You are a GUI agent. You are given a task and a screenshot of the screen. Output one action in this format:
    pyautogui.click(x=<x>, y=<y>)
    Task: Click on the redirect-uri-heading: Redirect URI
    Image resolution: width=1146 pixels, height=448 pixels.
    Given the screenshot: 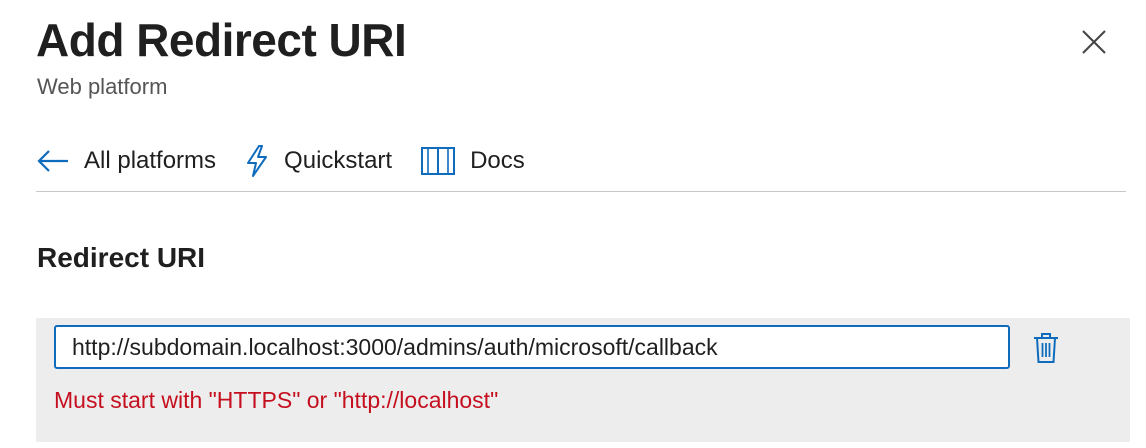 What is the action you would take?
    pyautogui.click(x=121, y=257)
    